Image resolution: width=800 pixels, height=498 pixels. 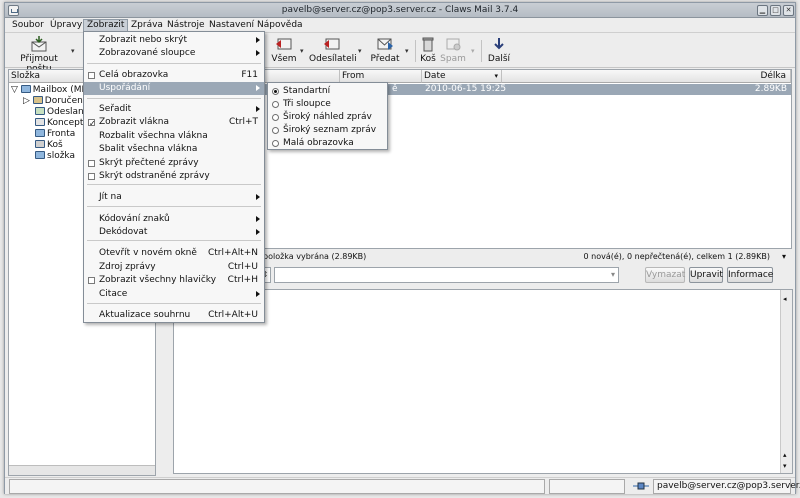 What do you see at coordinates (726, 486) in the screenshot?
I see `account-selector: pavelb@server.cz@pop3.server.cz` at bounding box center [726, 486].